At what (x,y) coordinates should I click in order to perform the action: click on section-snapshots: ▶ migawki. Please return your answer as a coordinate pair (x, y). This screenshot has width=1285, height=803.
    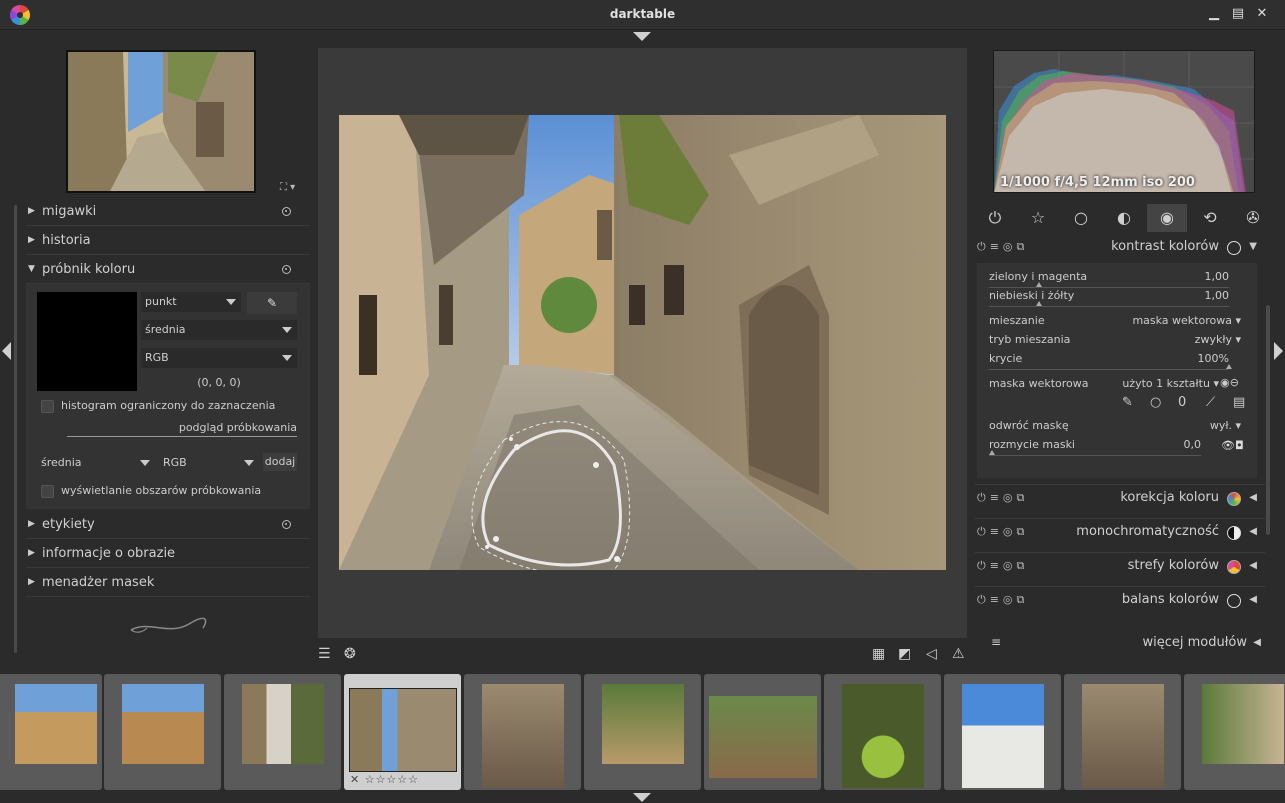
    Looking at the image, I should click on (168, 212).